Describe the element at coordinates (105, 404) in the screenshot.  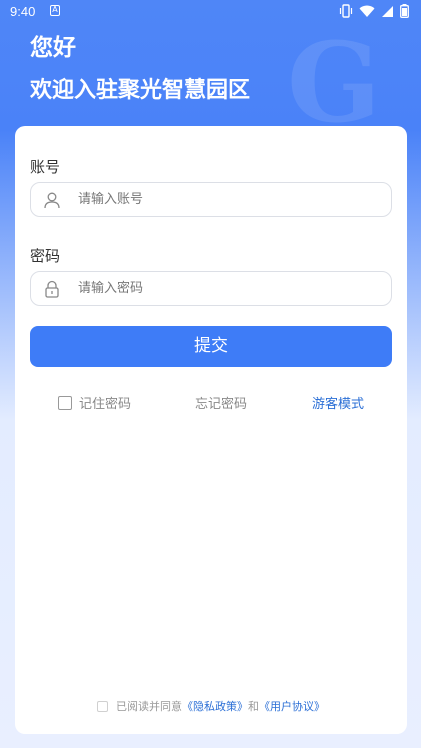
I see `remember-label: 记住密码` at that location.